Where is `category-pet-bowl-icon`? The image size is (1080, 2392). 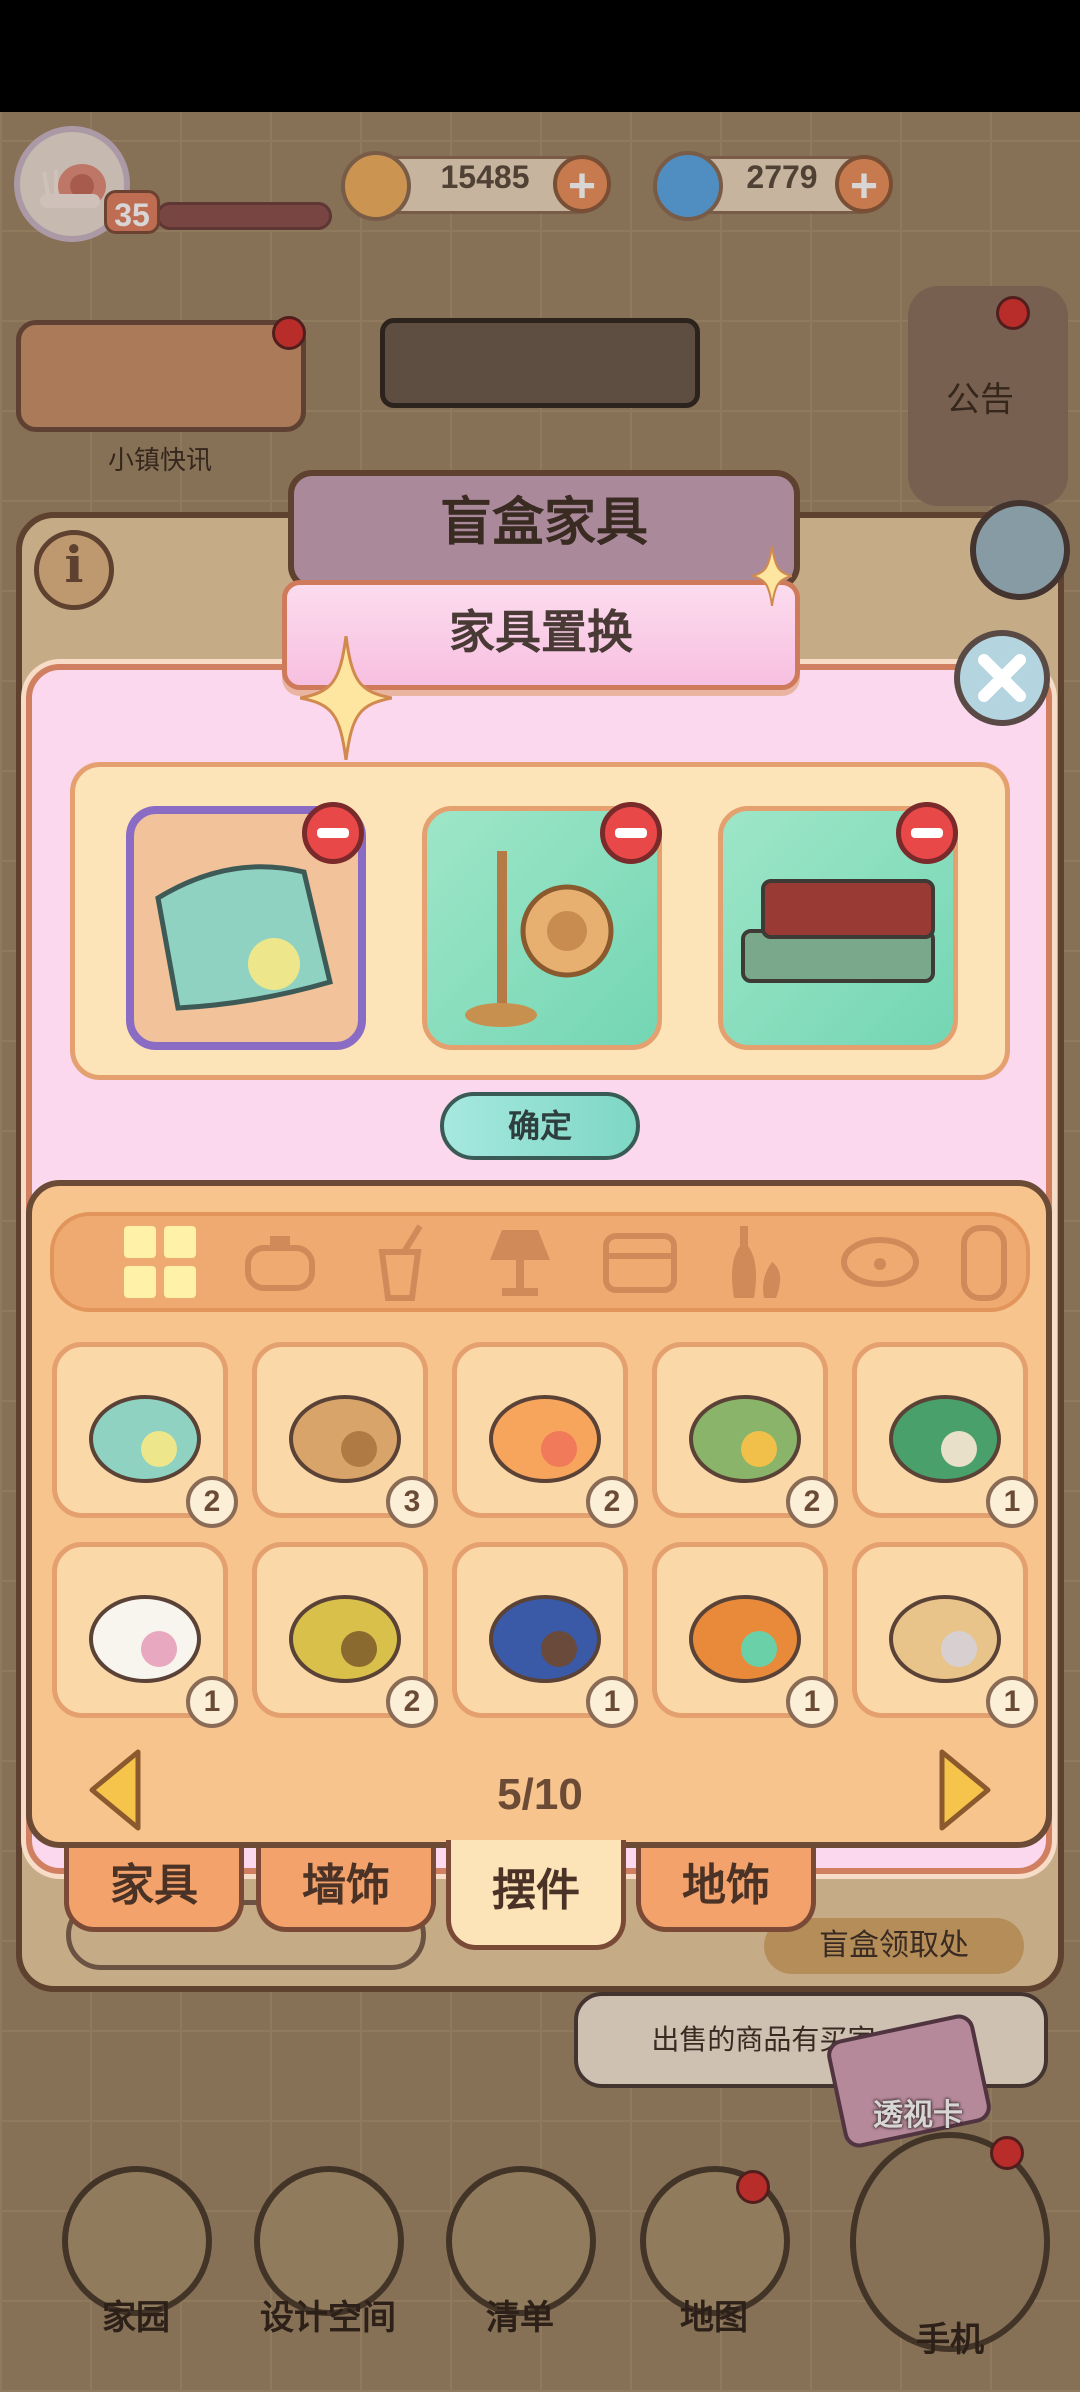 category-pet-bowl-icon is located at coordinates (880, 1262).